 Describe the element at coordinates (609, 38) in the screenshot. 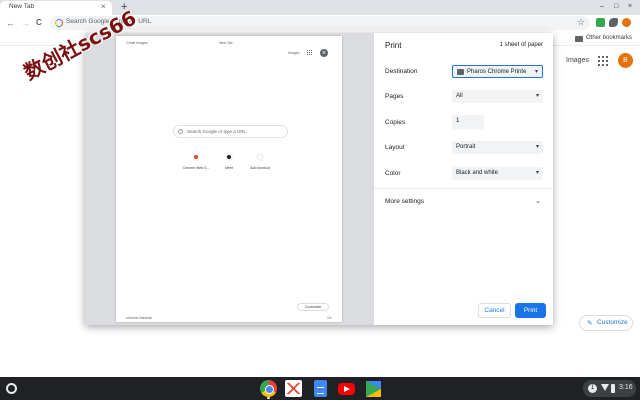

I see `other-bookmarks: Other bookmarks` at that location.